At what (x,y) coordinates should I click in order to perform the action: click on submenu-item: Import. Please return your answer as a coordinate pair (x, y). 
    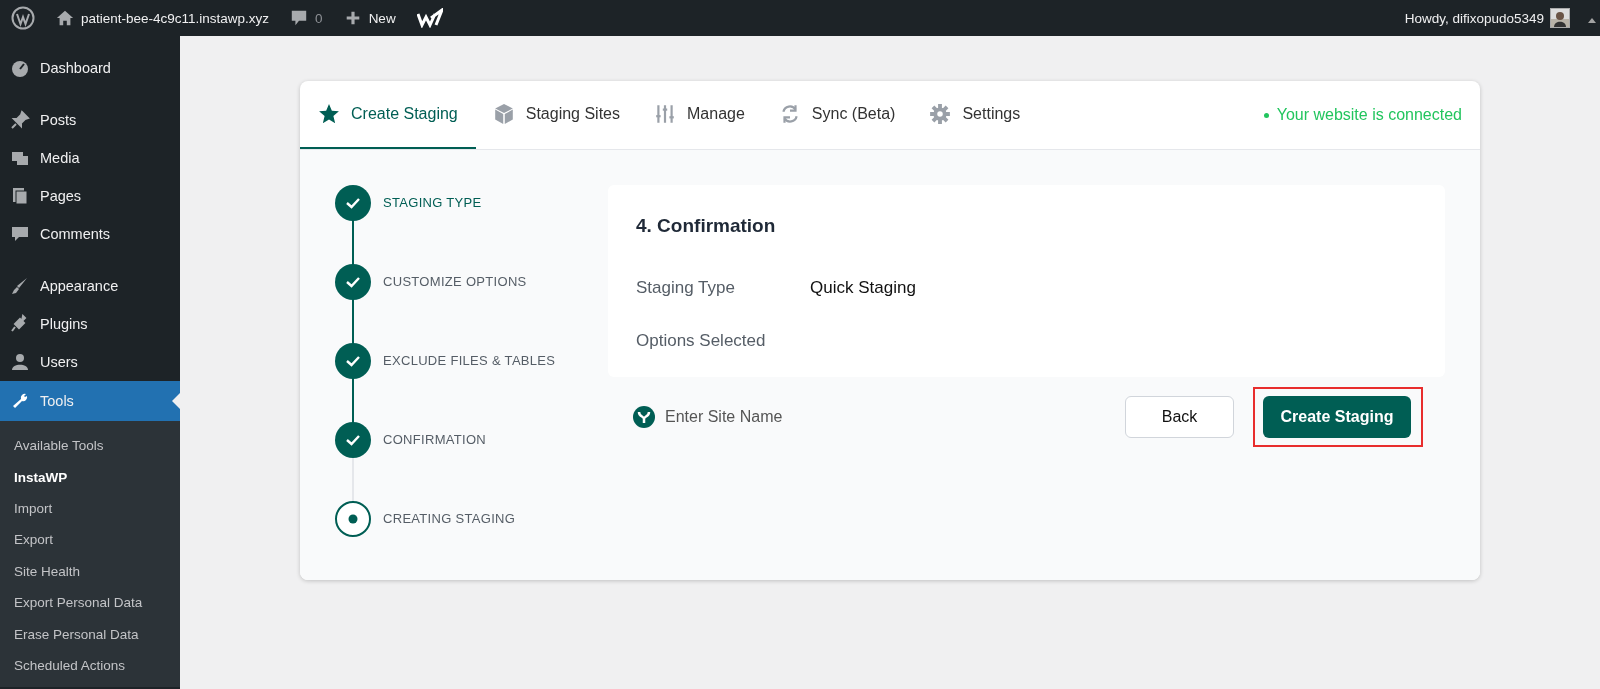
    Looking at the image, I should click on (90, 508).